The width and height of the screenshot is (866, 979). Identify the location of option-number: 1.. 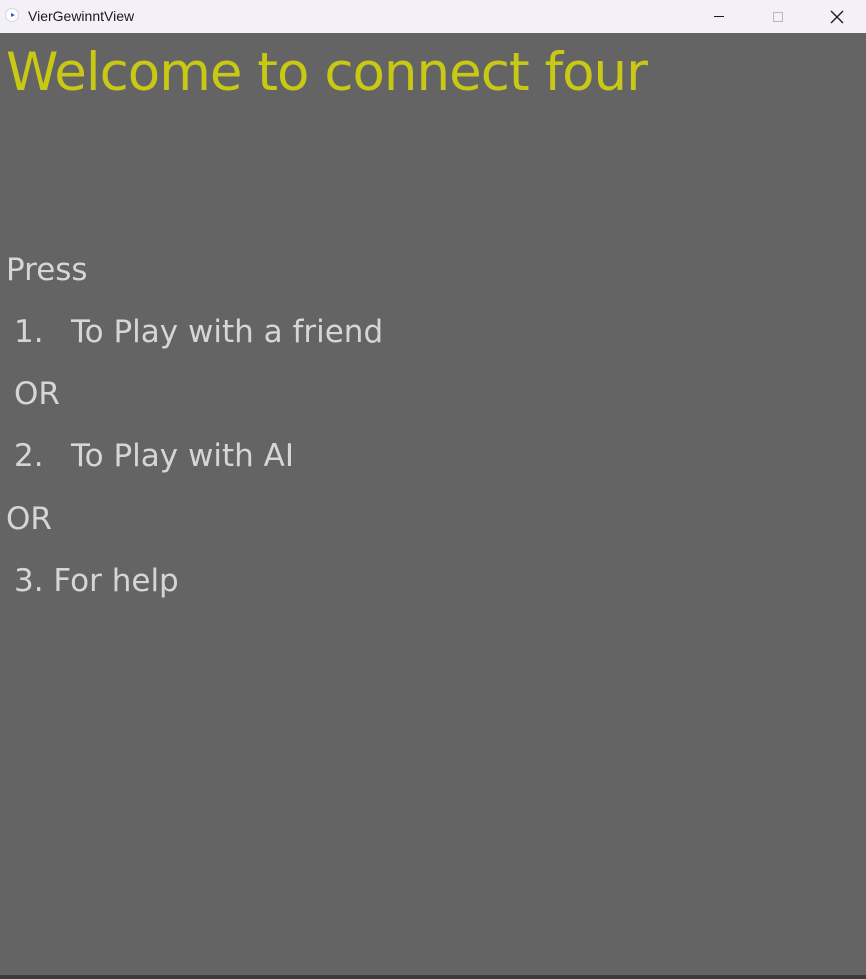
(29, 332).